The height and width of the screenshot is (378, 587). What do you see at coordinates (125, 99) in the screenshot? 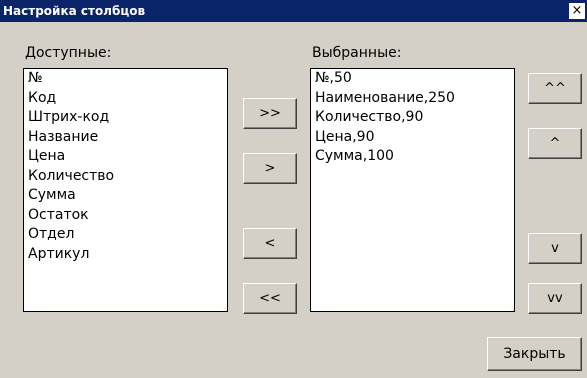
I see `list-item: Код` at bounding box center [125, 99].